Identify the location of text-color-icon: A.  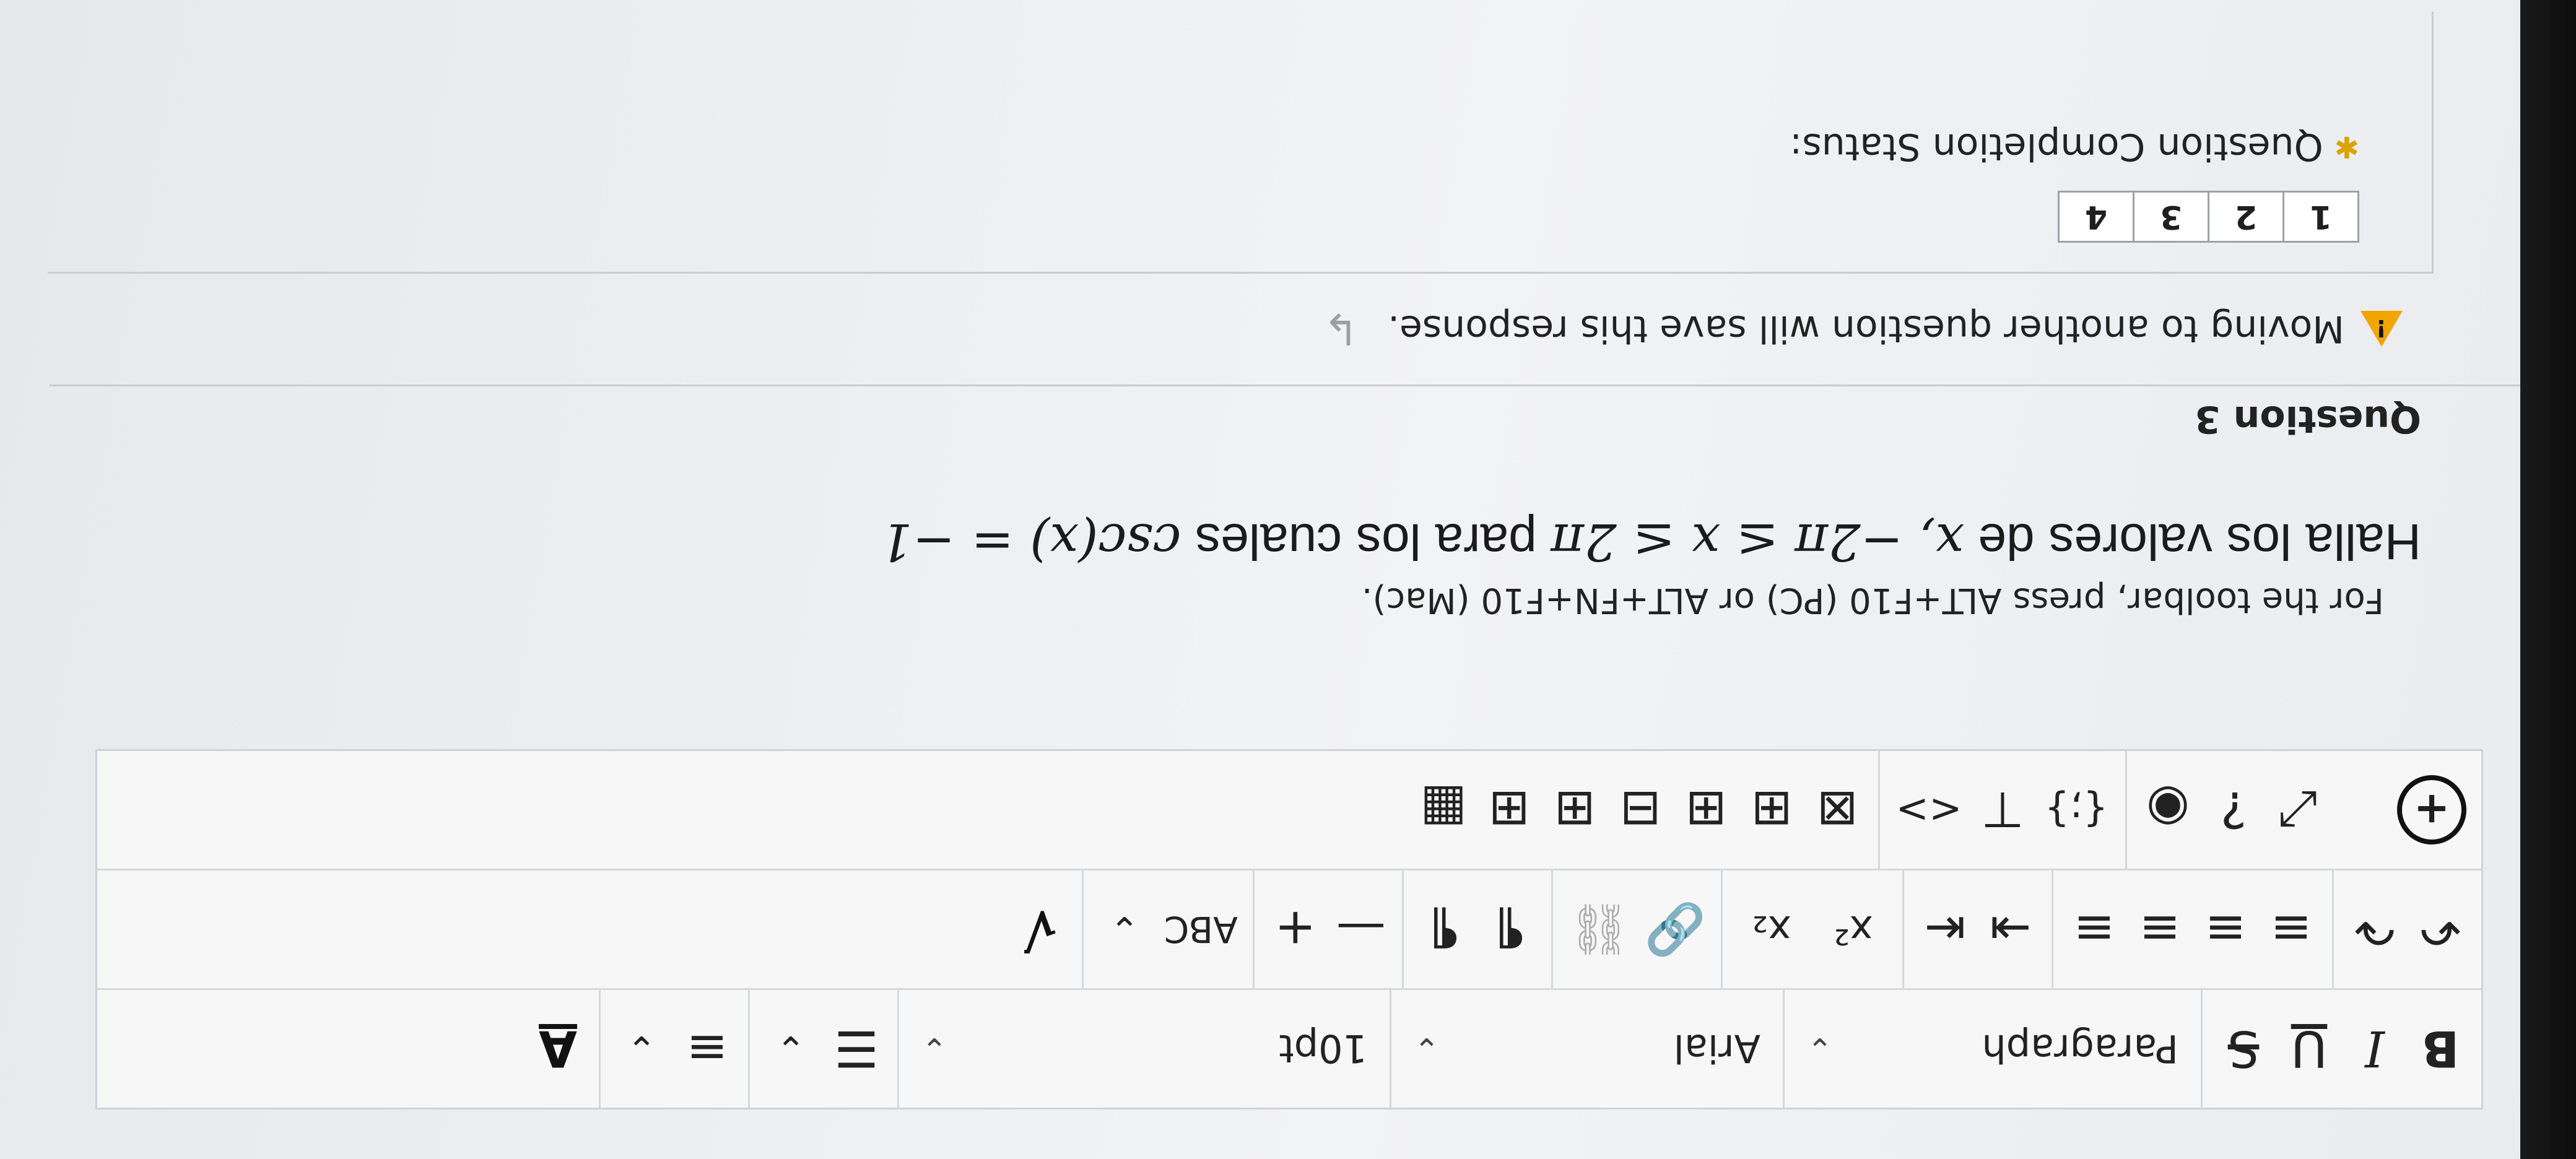
(558, 1049).